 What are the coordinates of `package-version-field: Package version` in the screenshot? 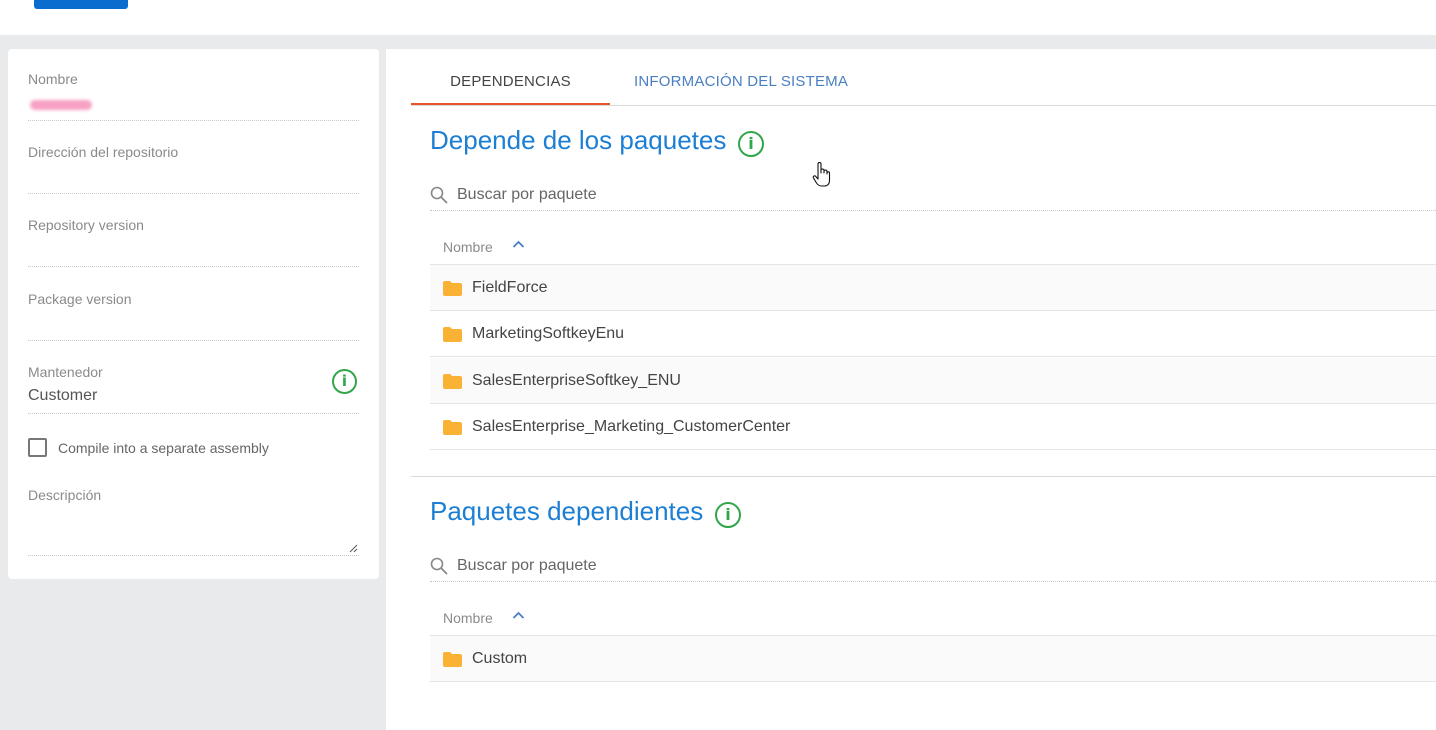 It's located at (193, 316).